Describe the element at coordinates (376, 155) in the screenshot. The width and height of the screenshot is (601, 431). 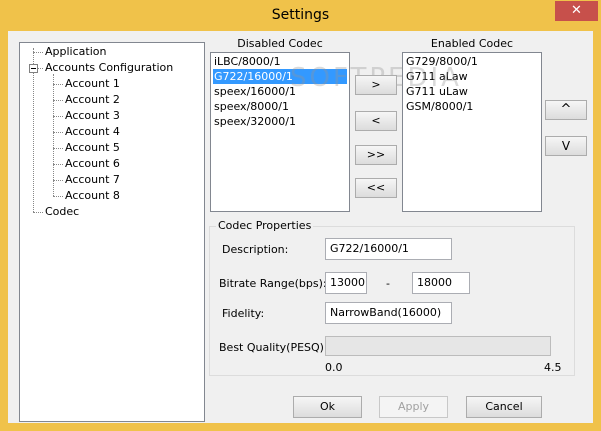
I see `move-all-right-button: >>` at that location.